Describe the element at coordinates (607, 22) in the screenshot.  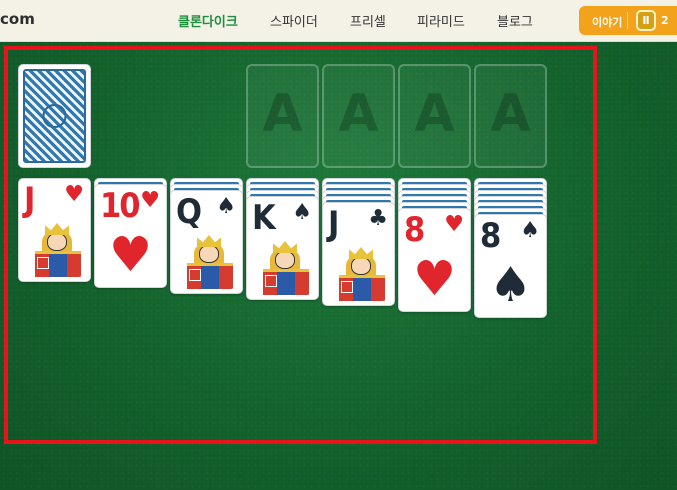
I see `story-button-label: 이야기` at that location.